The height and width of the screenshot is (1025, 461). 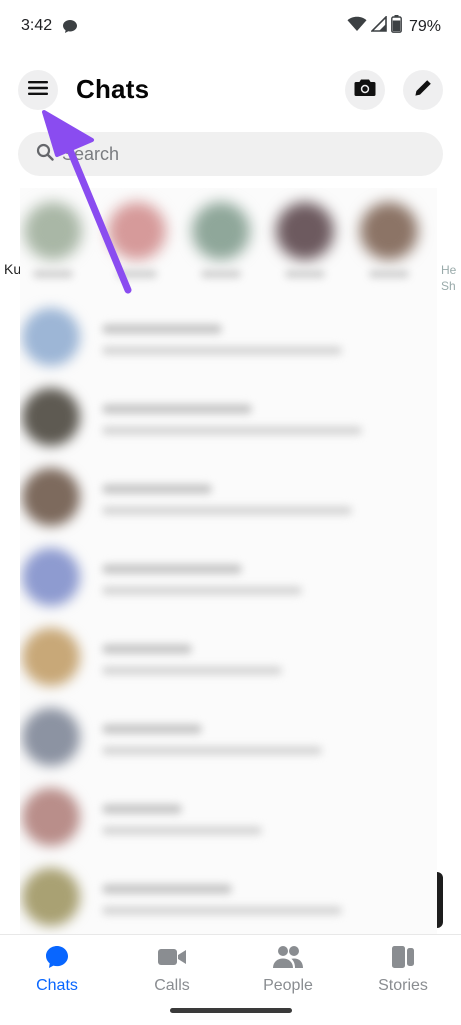 I want to click on video-camera-icon, so click(x=172, y=957).